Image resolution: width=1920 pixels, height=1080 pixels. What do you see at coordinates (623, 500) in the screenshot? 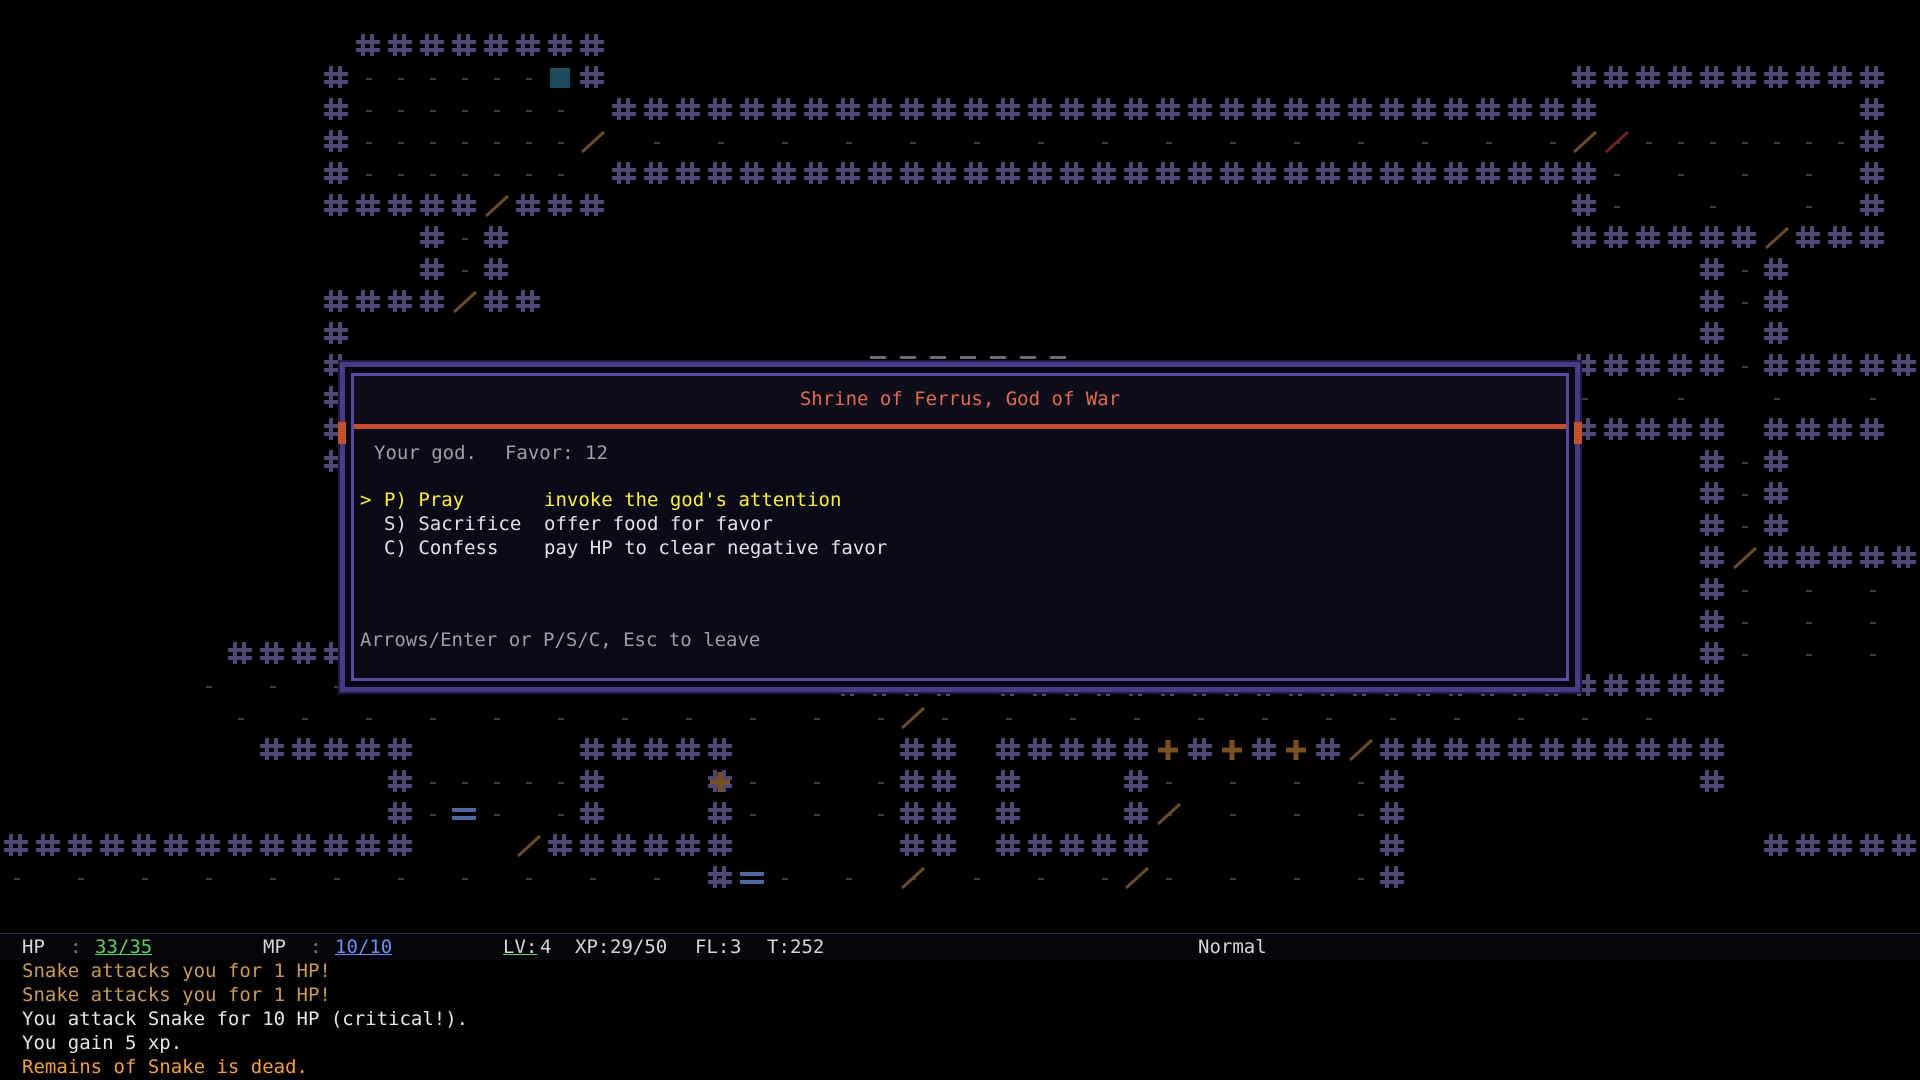
I see `option-pray: > P) Pray invoke the god's attention` at bounding box center [623, 500].